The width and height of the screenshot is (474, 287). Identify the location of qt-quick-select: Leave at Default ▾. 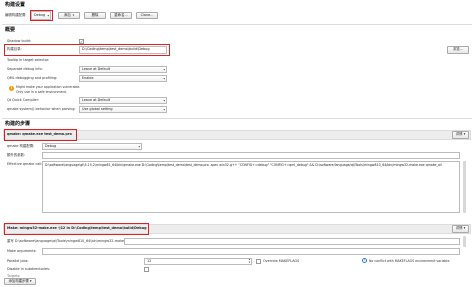
(123, 100).